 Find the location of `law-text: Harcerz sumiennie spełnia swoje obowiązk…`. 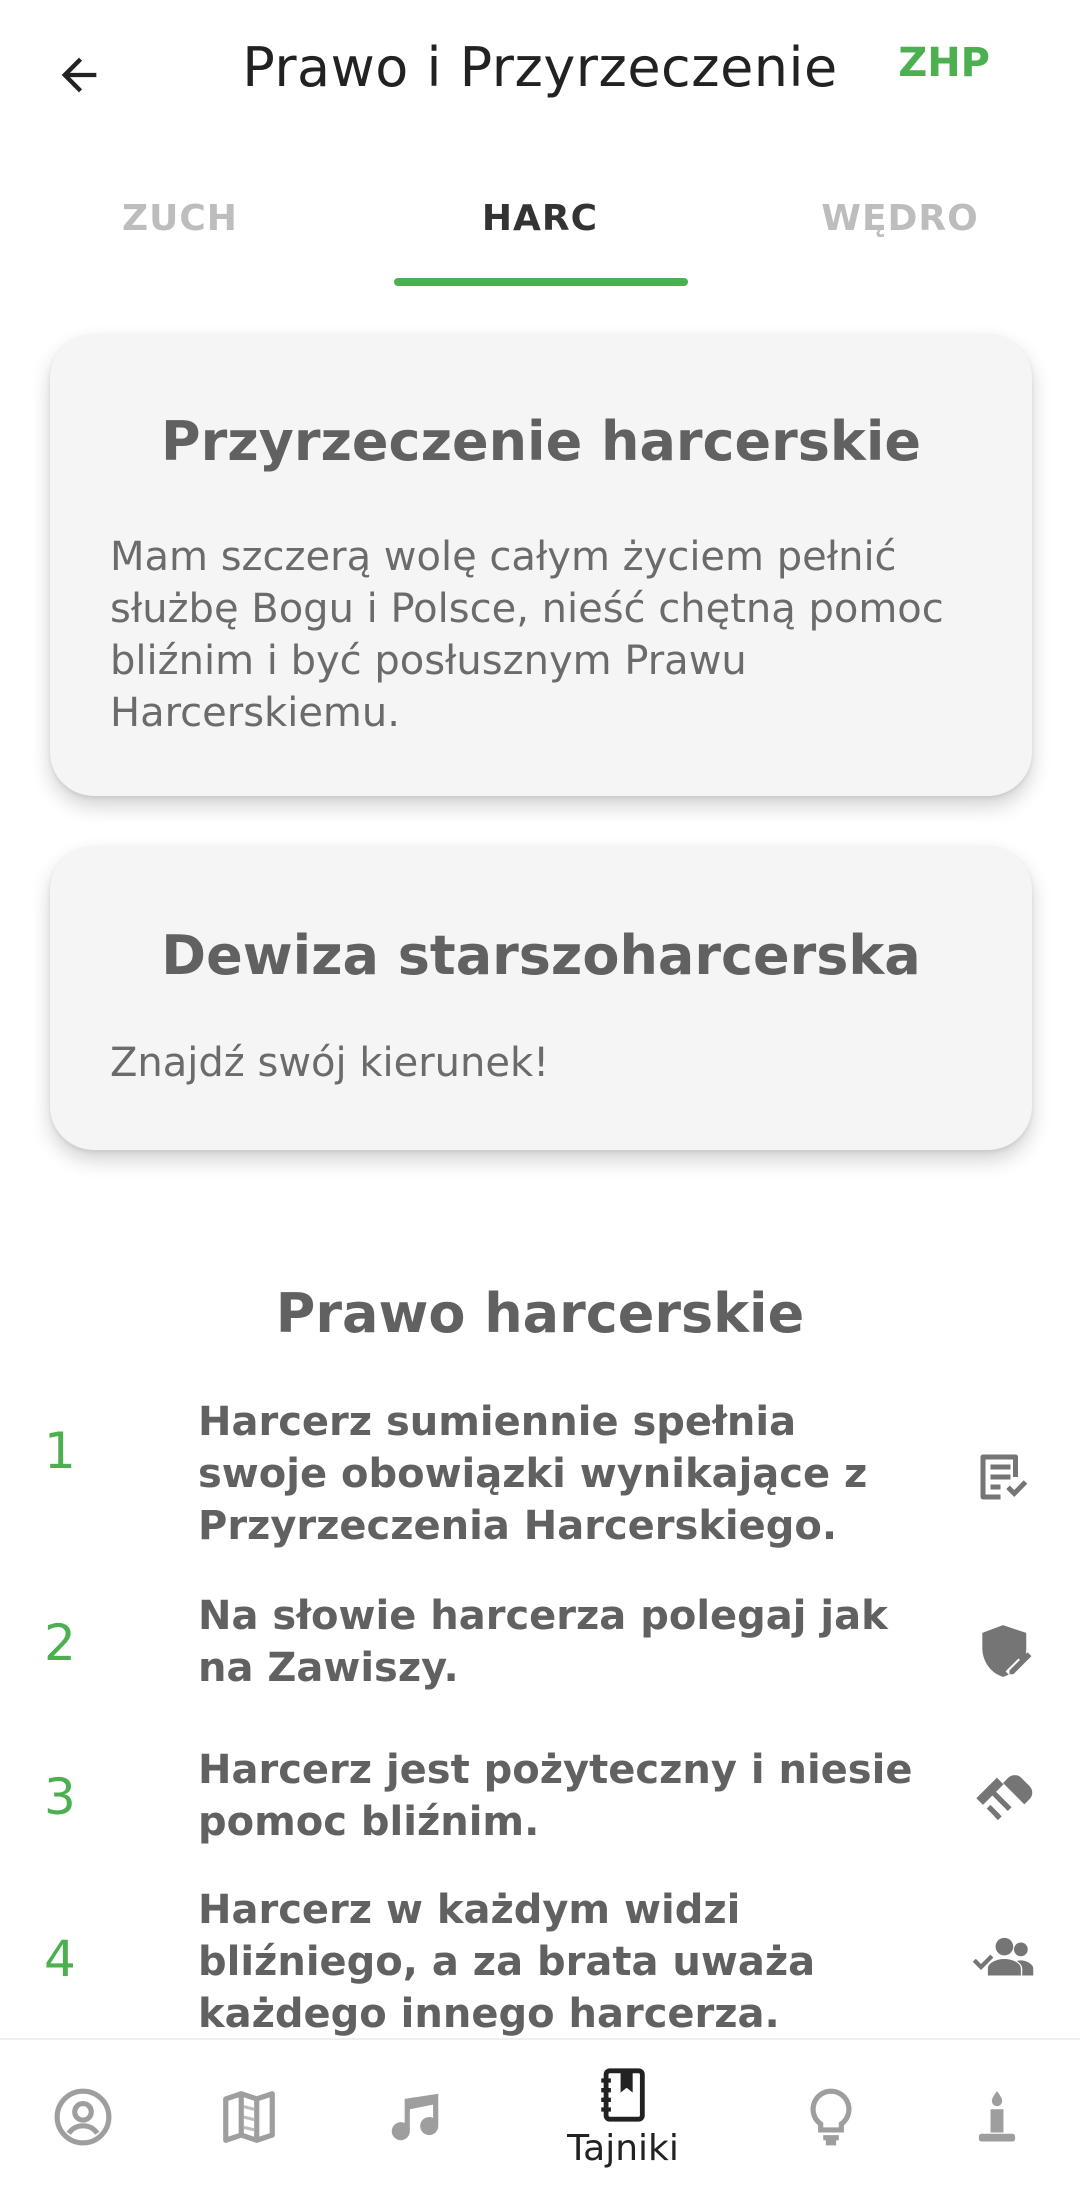

law-text: Harcerz sumiennie spełnia swoje obowiązk… is located at coordinates (533, 1474).